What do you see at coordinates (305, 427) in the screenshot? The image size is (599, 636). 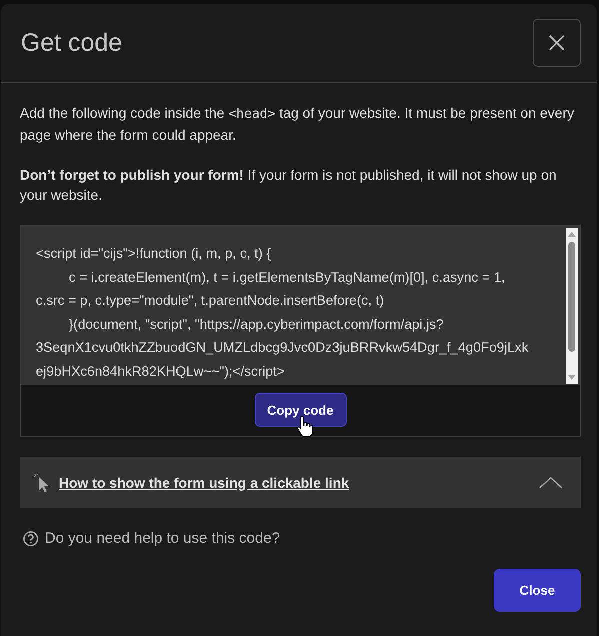 I see `hand-cursor-icon` at bounding box center [305, 427].